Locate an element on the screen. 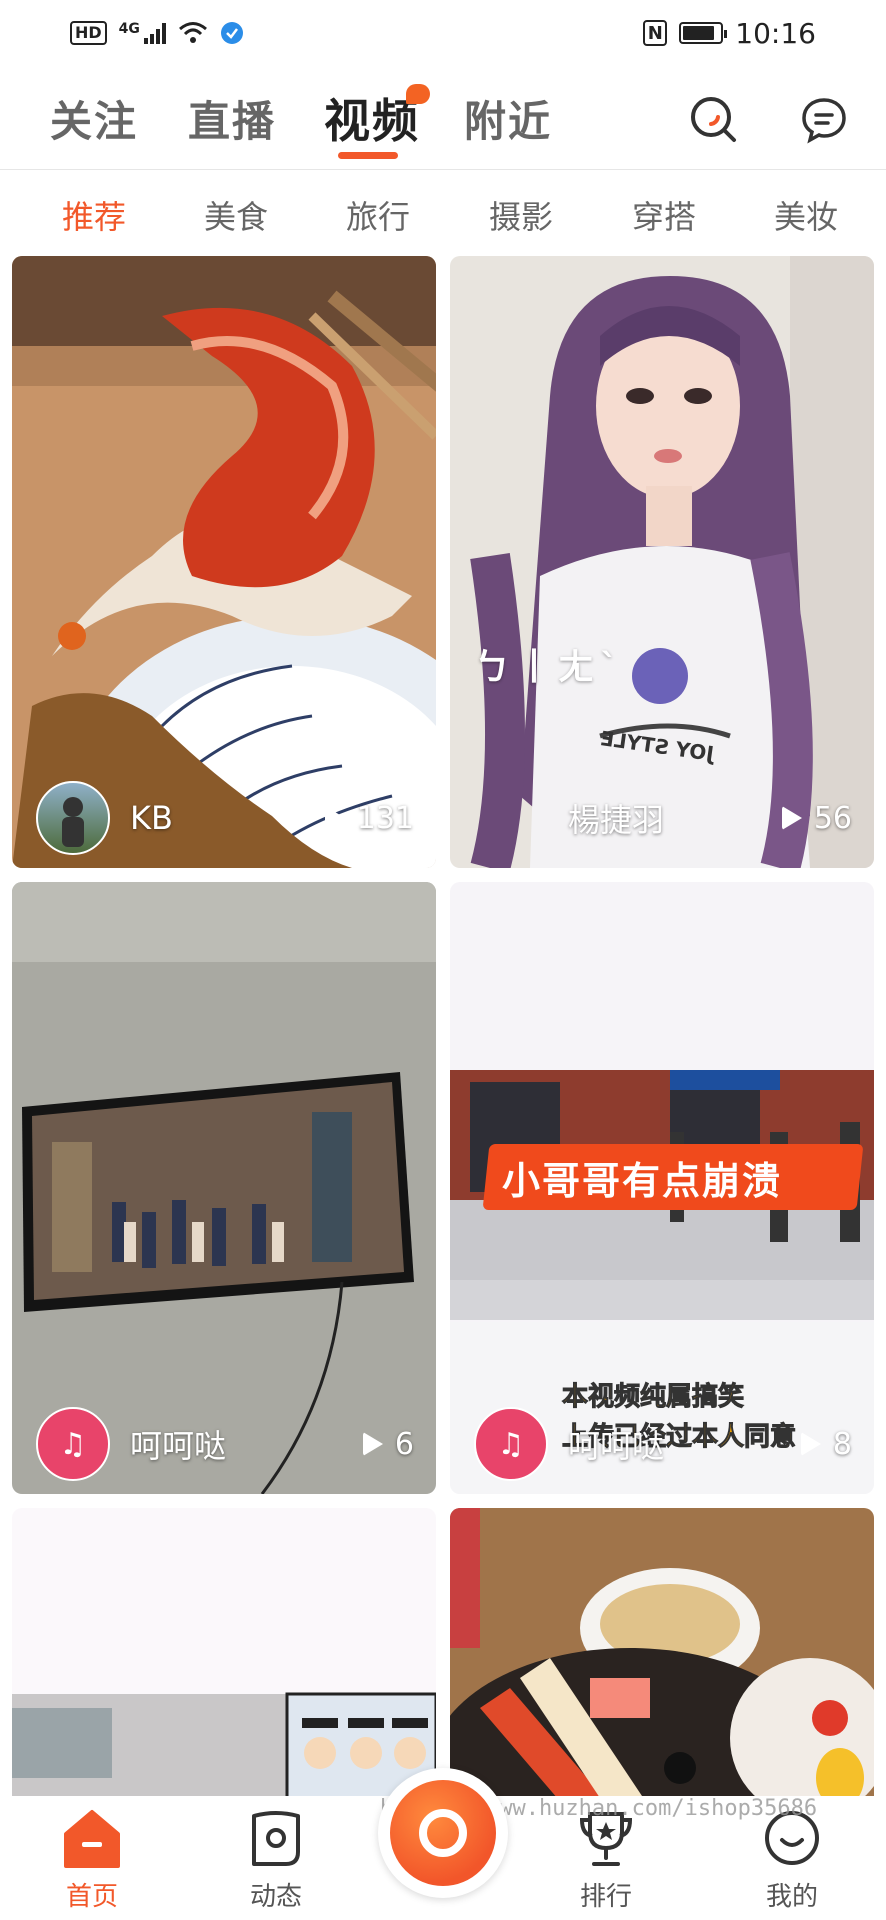  author-name: 楊捷羽 is located at coordinates (616, 818).